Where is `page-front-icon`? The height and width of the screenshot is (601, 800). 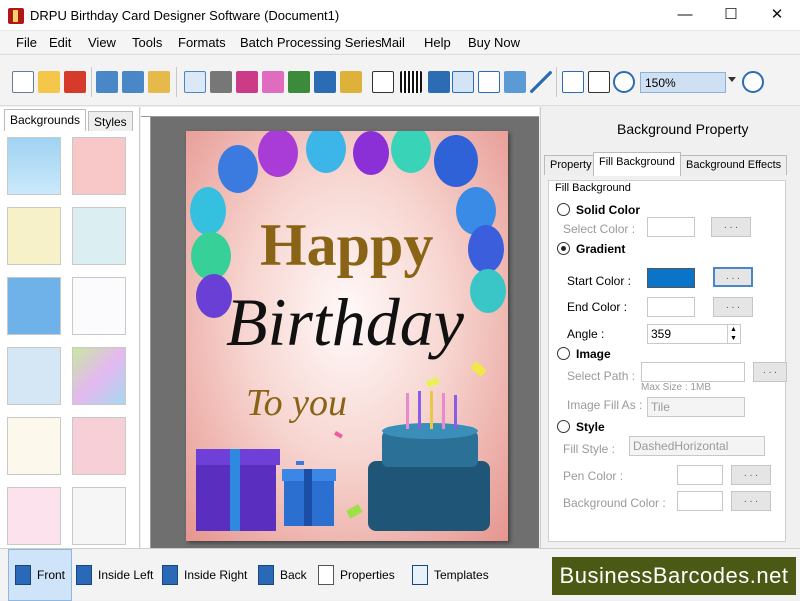
page-front-icon is located at coordinates (23, 575).